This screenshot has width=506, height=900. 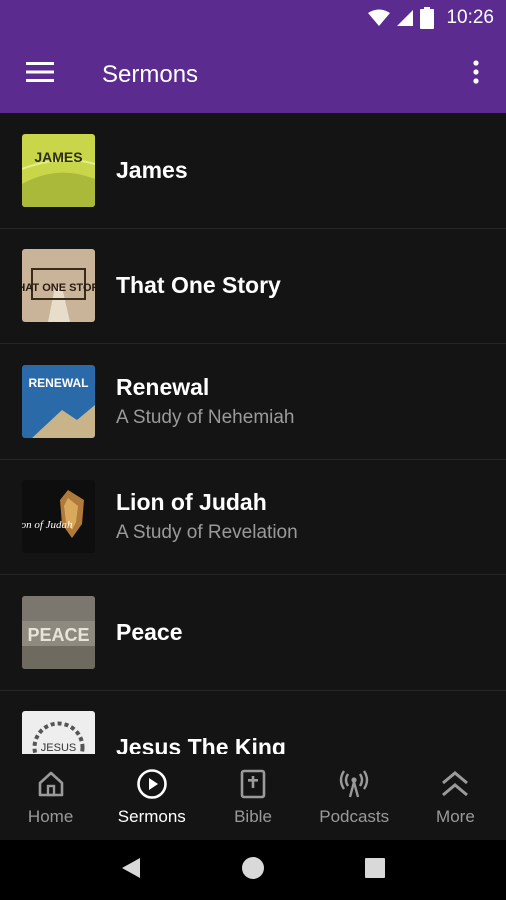 I want to click on bible-icon, so click(x=253, y=784).